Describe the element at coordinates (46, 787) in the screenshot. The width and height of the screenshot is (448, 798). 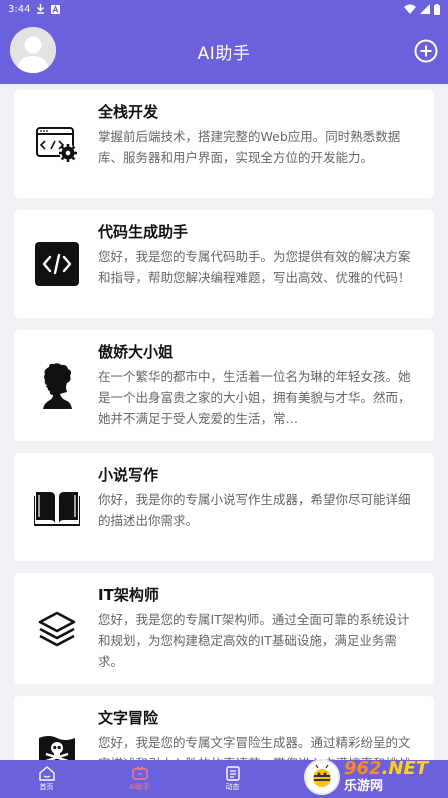
I see `tab-label: 首页` at that location.